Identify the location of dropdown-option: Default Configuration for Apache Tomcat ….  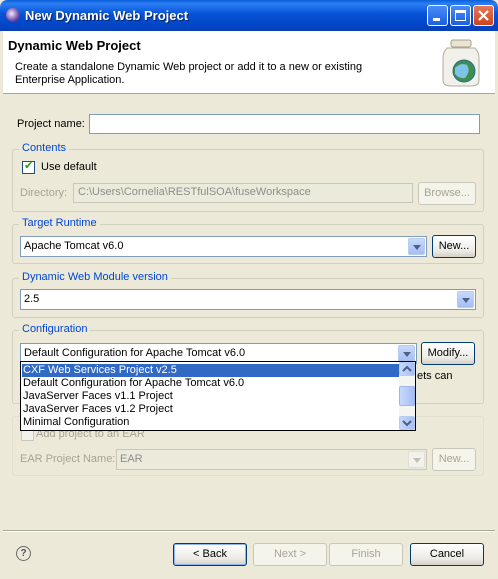
(133, 383).